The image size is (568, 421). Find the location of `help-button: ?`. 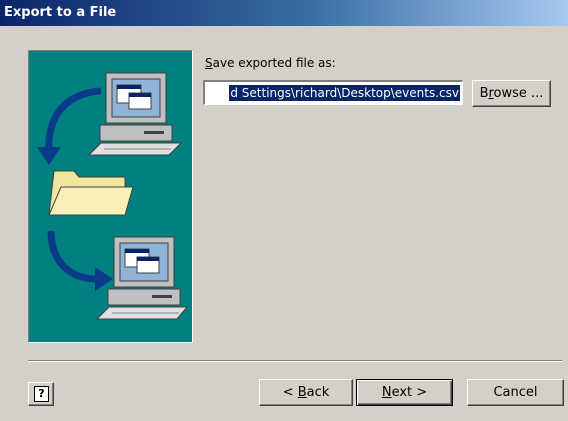

help-button: ? is located at coordinates (41, 394).